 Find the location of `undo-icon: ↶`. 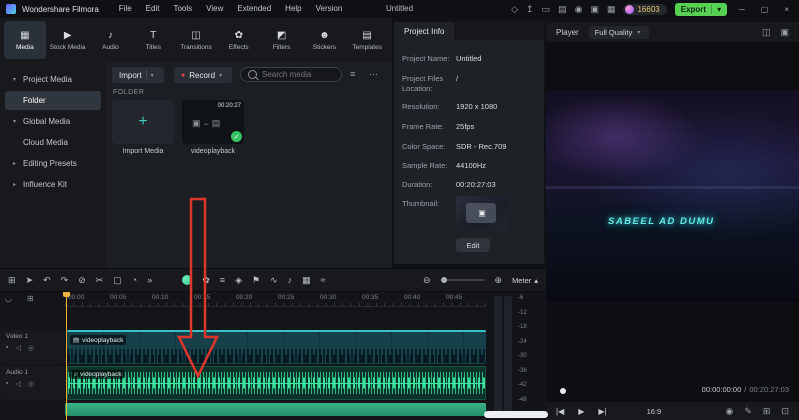

undo-icon: ↶ is located at coordinates (47, 280).